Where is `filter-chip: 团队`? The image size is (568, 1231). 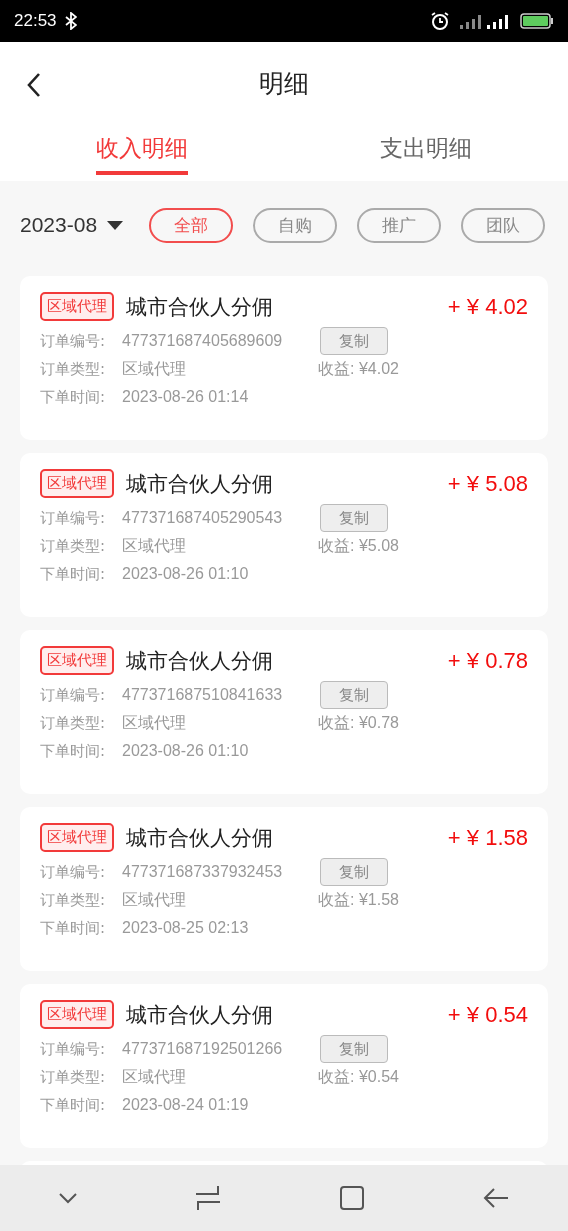 filter-chip: 团队 is located at coordinates (503, 225).